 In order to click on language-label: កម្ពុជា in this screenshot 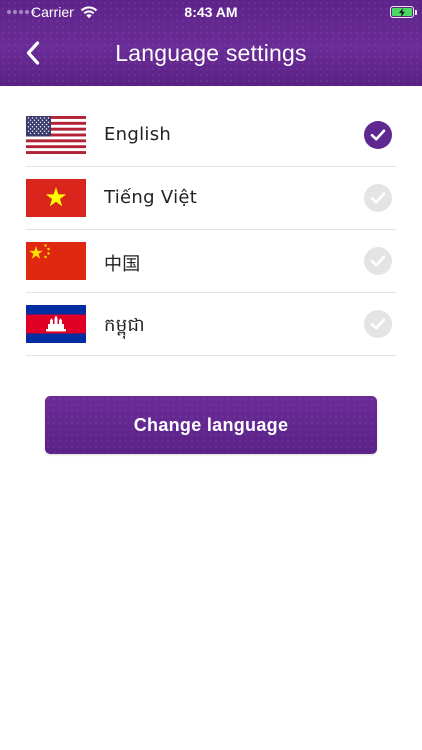, I will do `click(124, 325)`.